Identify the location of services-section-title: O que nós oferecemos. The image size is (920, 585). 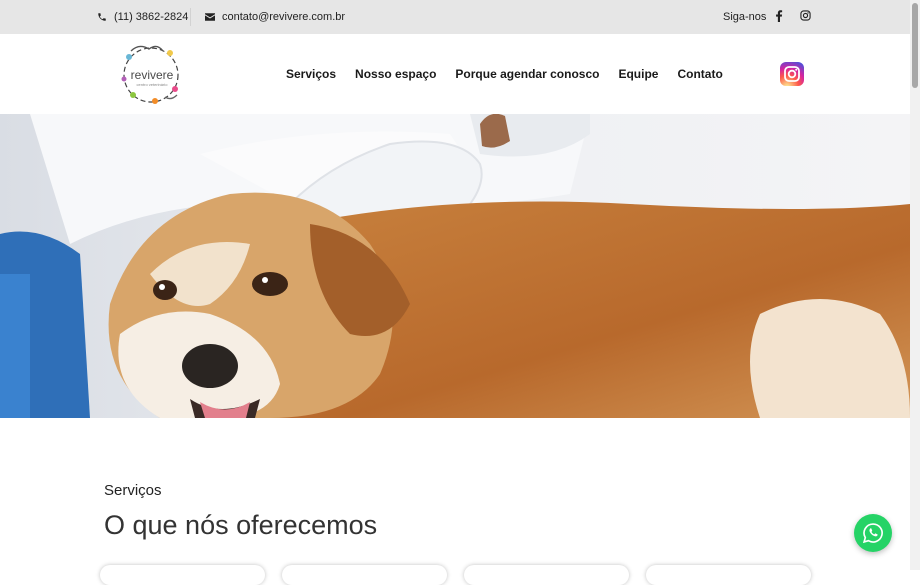
(241, 525).